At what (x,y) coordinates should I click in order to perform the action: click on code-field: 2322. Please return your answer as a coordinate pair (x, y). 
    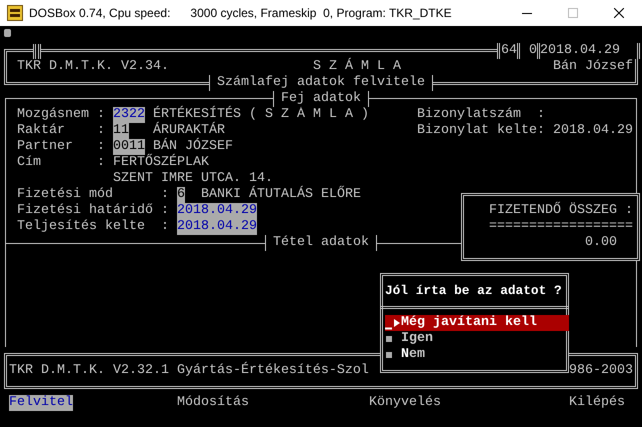
    Looking at the image, I should click on (129, 115).